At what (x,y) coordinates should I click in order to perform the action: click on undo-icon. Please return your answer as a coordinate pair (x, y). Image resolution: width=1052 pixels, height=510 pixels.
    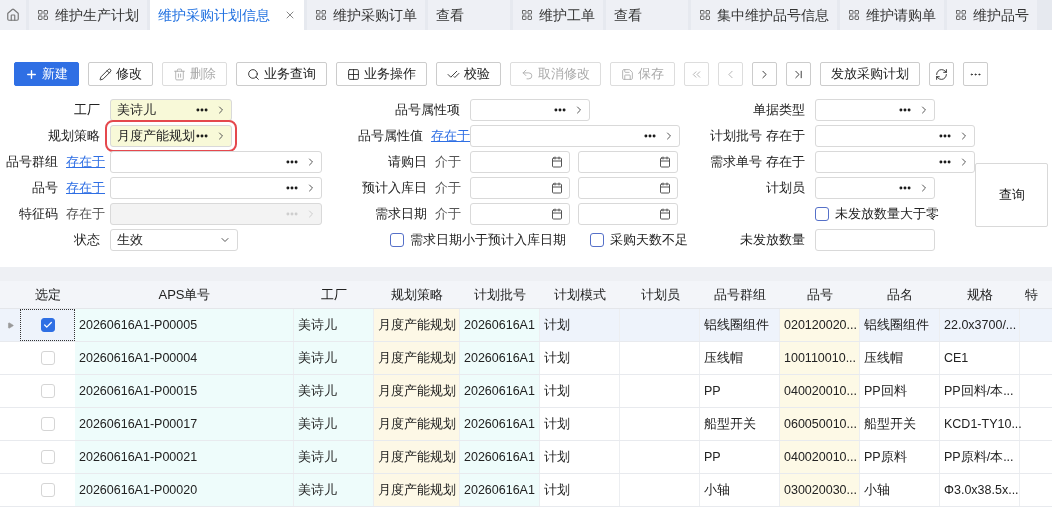
    Looking at the image, I should click on (527, 74).